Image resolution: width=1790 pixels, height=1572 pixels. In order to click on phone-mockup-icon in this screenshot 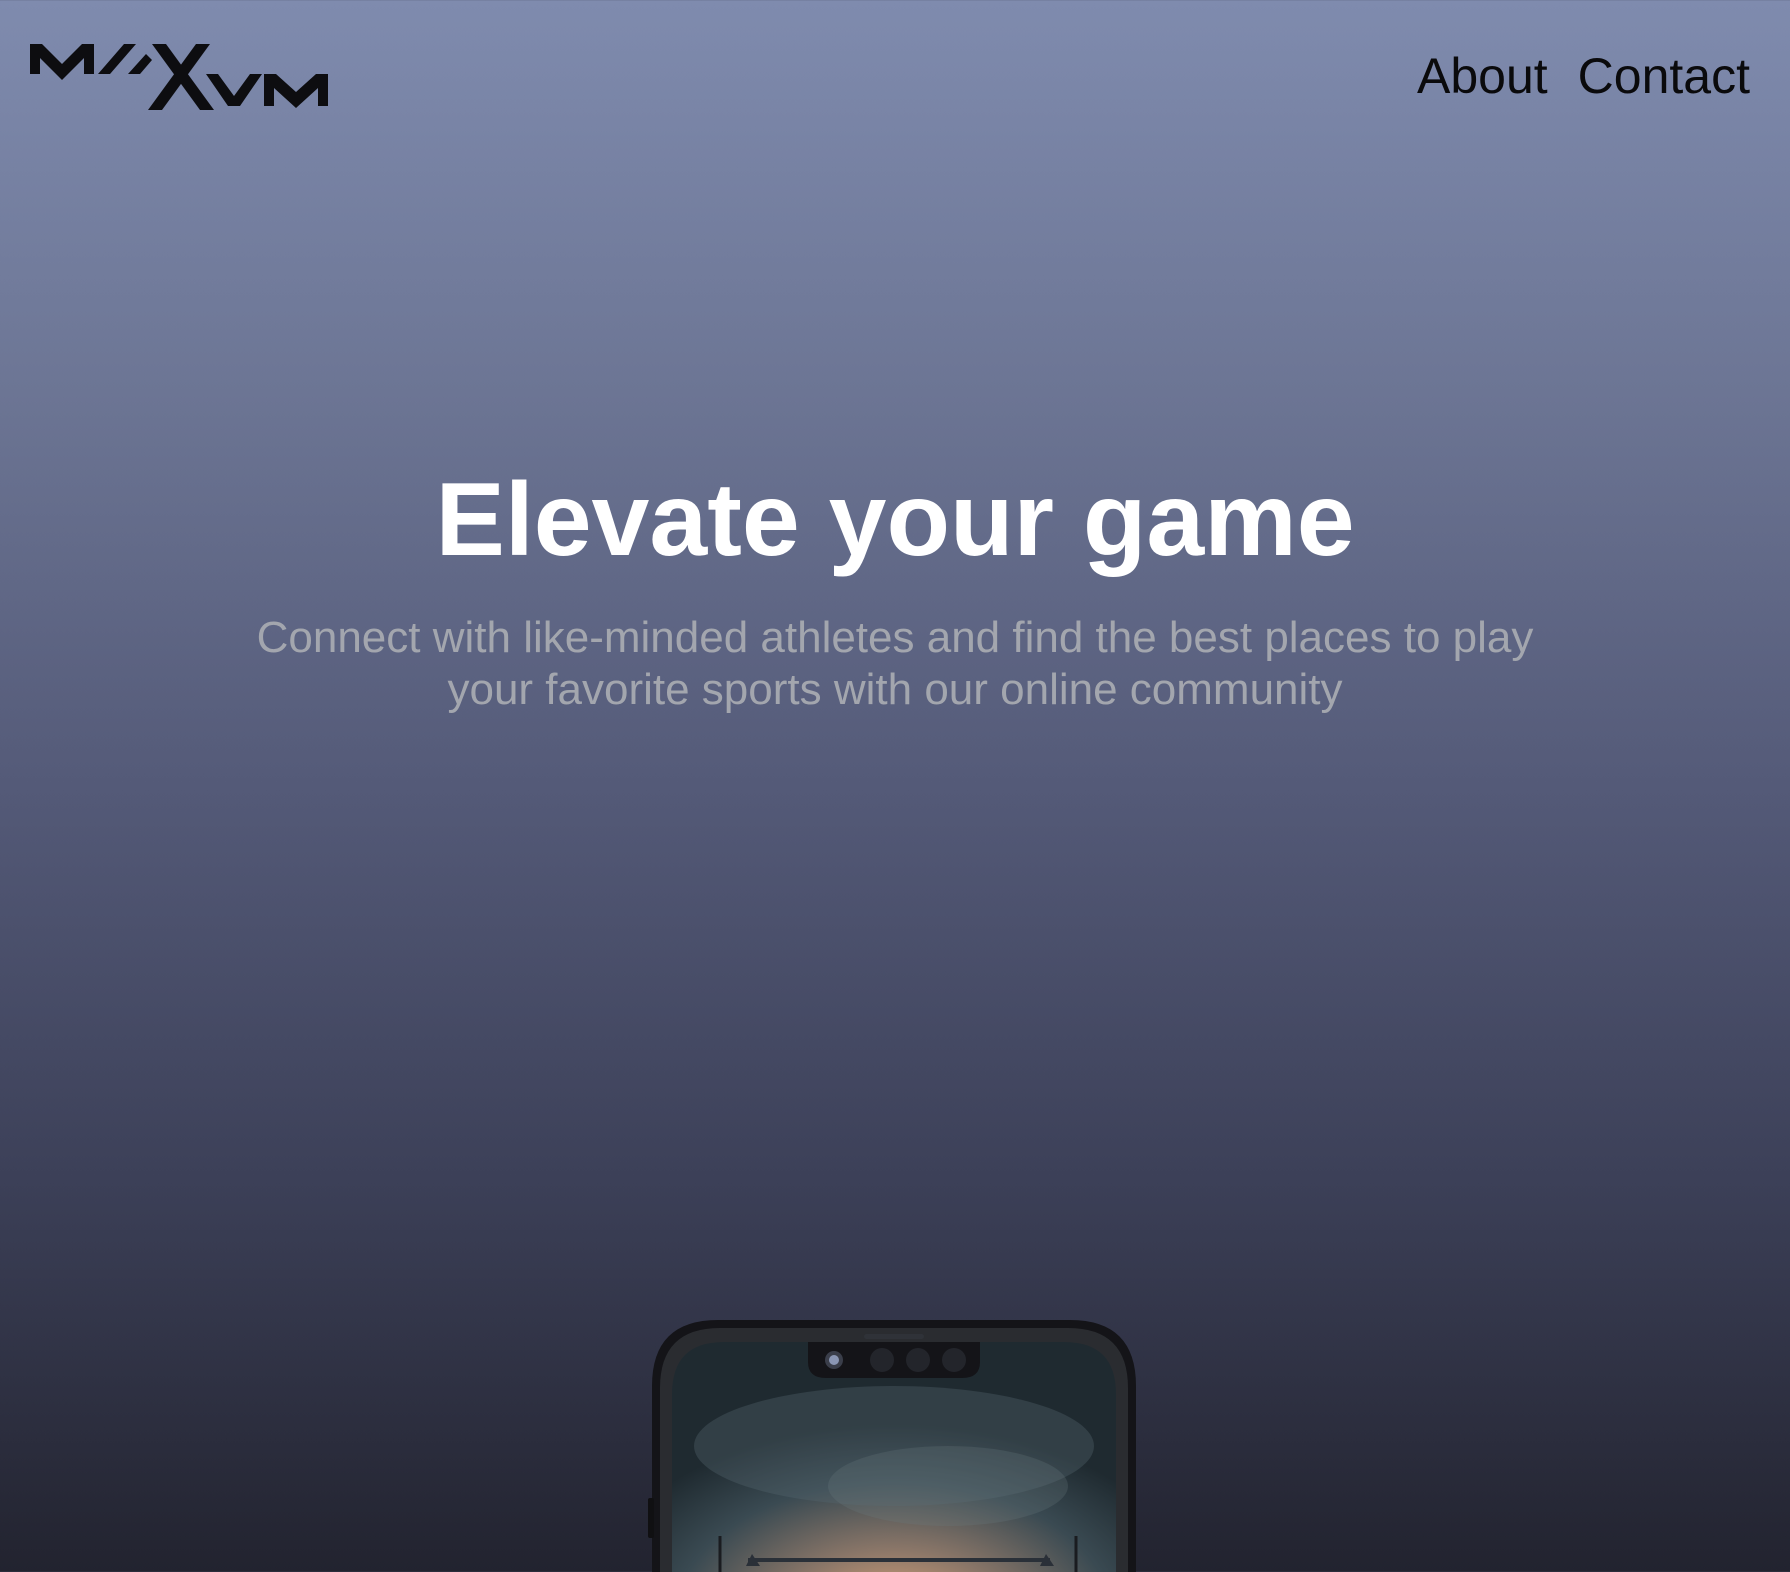, I will do `click(894, 1444)`.